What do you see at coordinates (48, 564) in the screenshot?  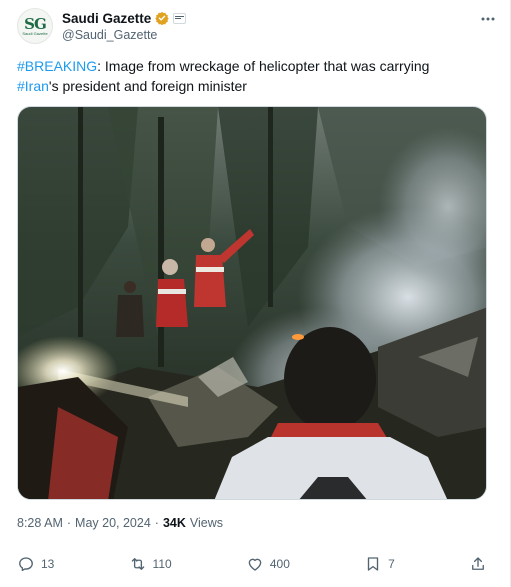 I see `reply-count: 13` at bounding box center [48, 564].